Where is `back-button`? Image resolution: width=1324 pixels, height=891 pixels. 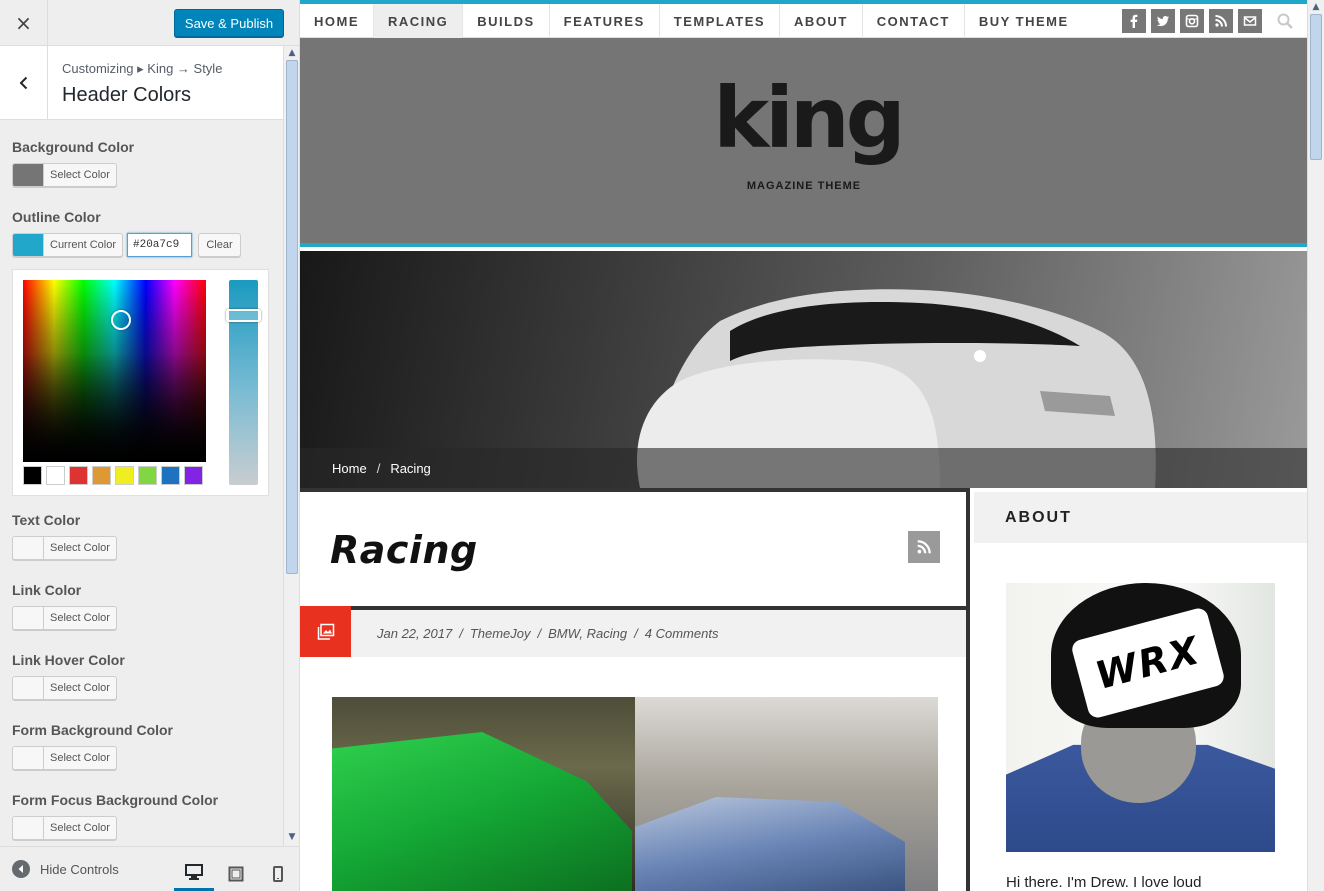
back-button is located at coordinates (24, 82).